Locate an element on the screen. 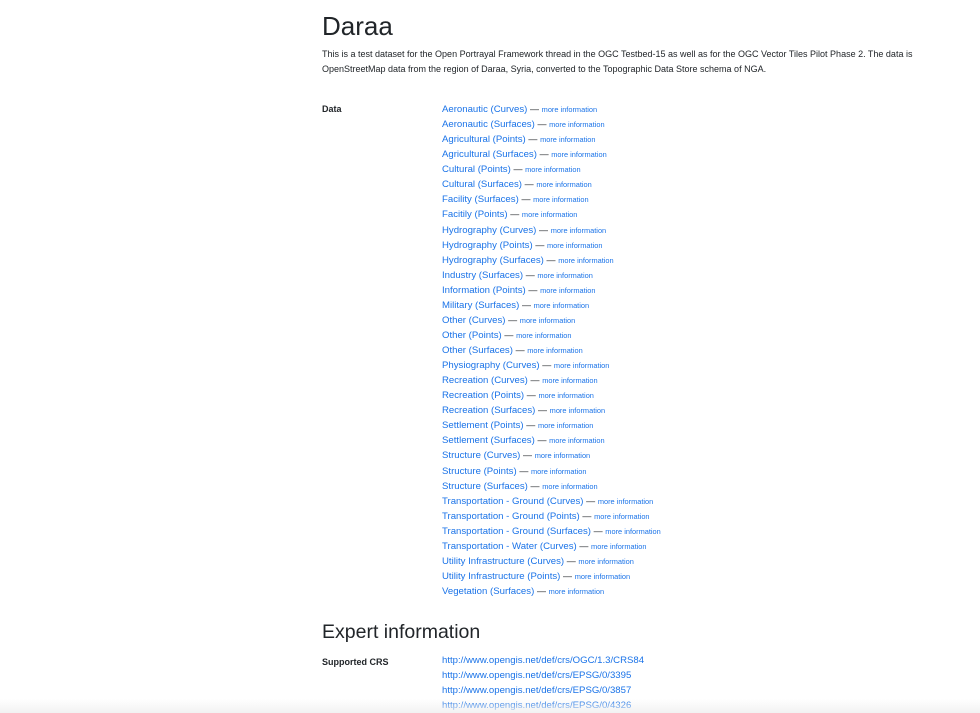  collection-item: Physiography (Curves) — more information is located at coordinates (551, 365).